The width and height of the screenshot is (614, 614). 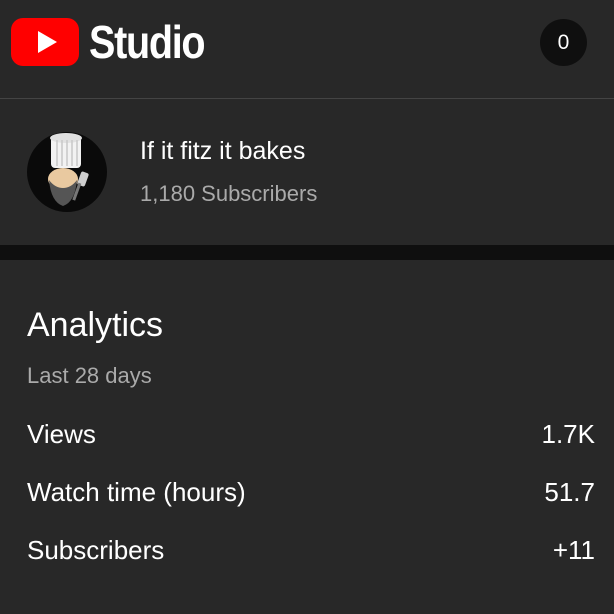 I want to click on studio-logo-text: Studio, so click(x=147, y=42).